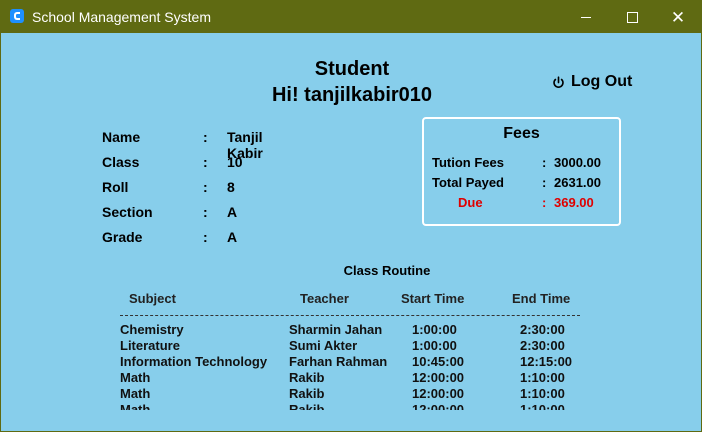 The width and height of the screenshot is (702, 432). Describe the element at coordinates (152, 329) in the screenshot. I see `row-subject: Chemistry` at that location.